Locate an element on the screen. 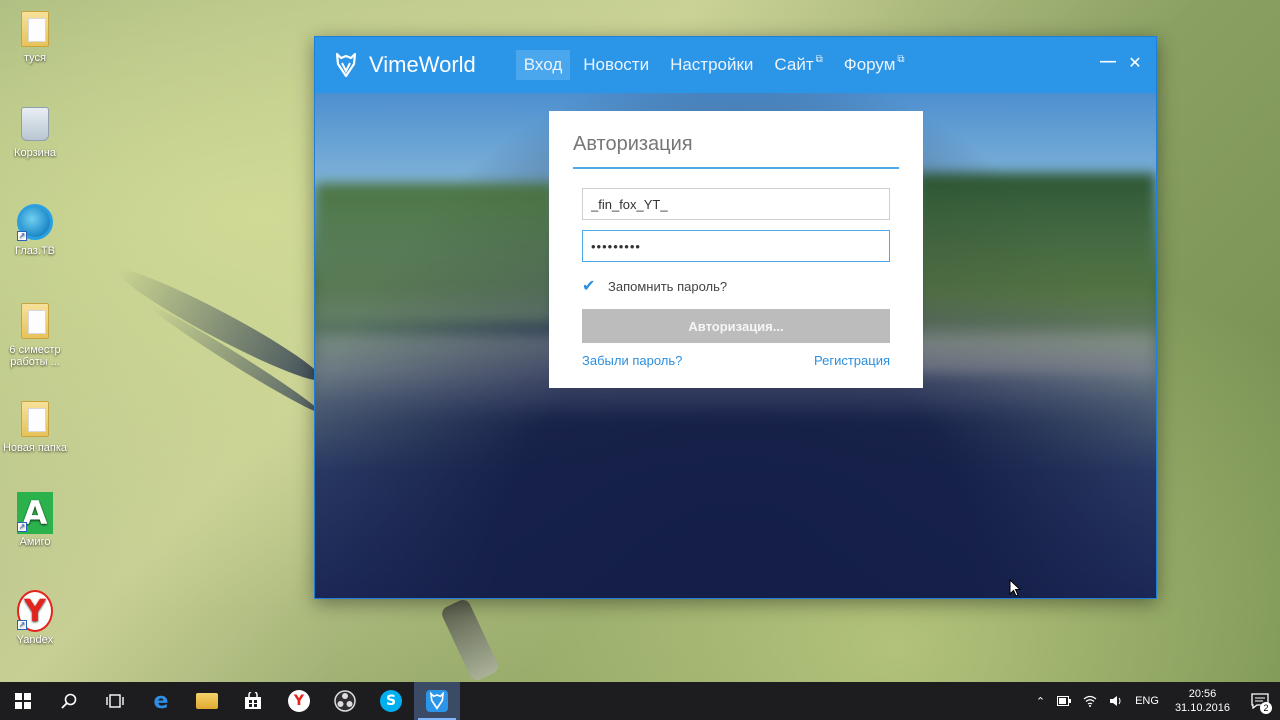 This screenshot has height=720, width=1280. vimeworld-icon is located at coordinates (437, 701).